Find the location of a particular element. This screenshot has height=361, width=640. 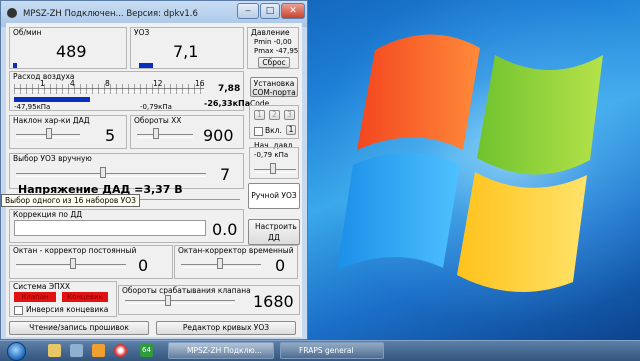

close-button: ✕ is located at coordinates (293, 11).